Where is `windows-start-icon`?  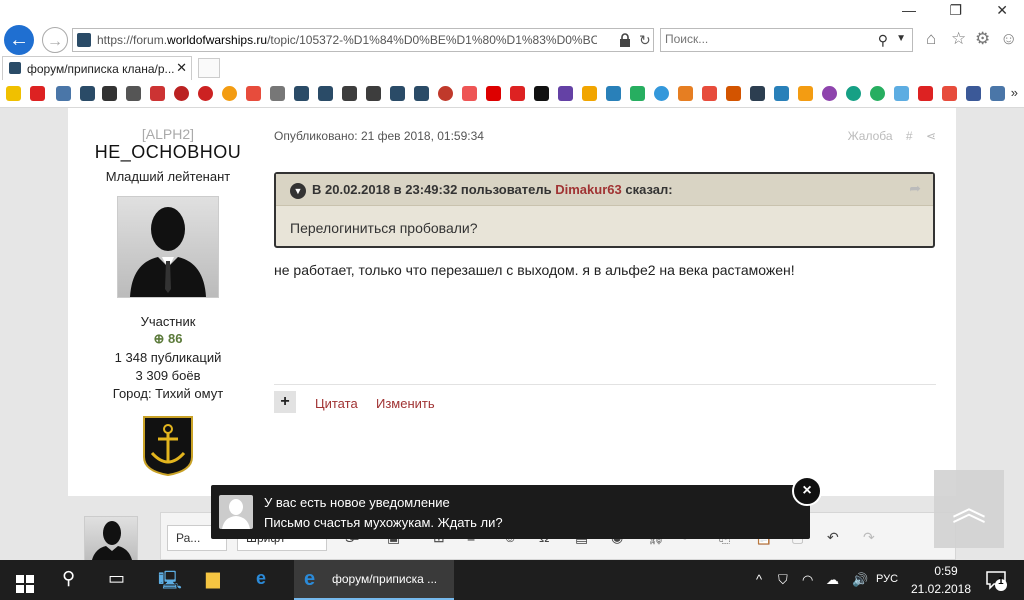 windows-start-icon is located at coordinates (25, 584).